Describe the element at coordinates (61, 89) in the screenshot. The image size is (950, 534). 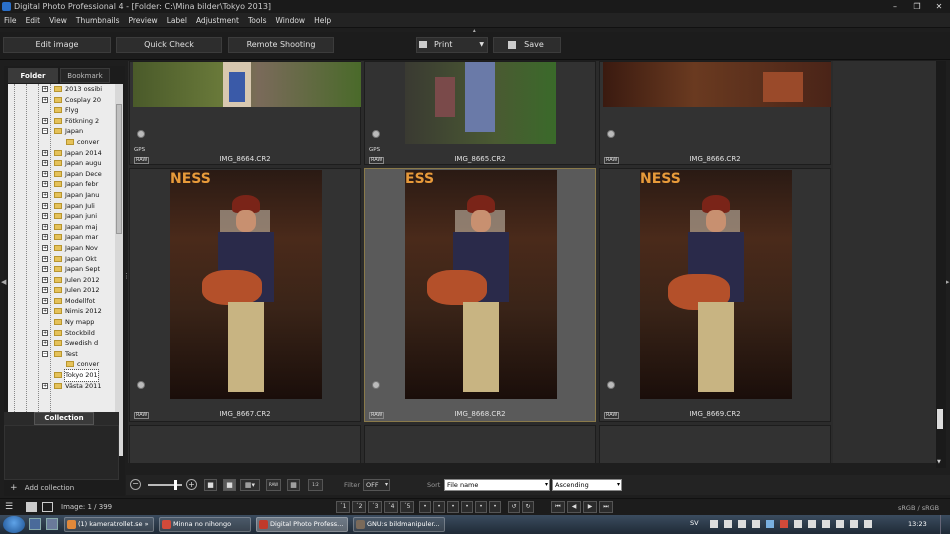
I see `folder-tree-item: +2013 ossibi` at that location.